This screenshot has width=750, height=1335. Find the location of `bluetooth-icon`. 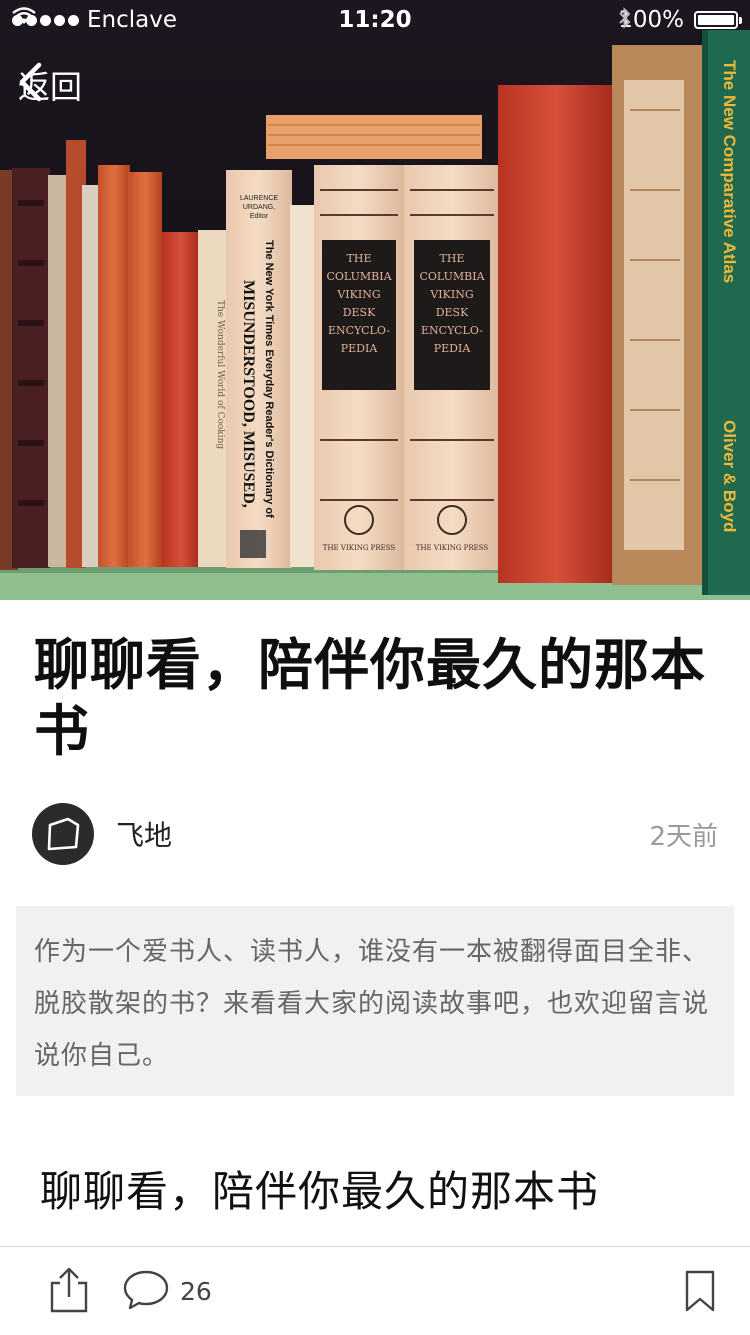

bluetooth-icon is located at coordinates (625, 18).